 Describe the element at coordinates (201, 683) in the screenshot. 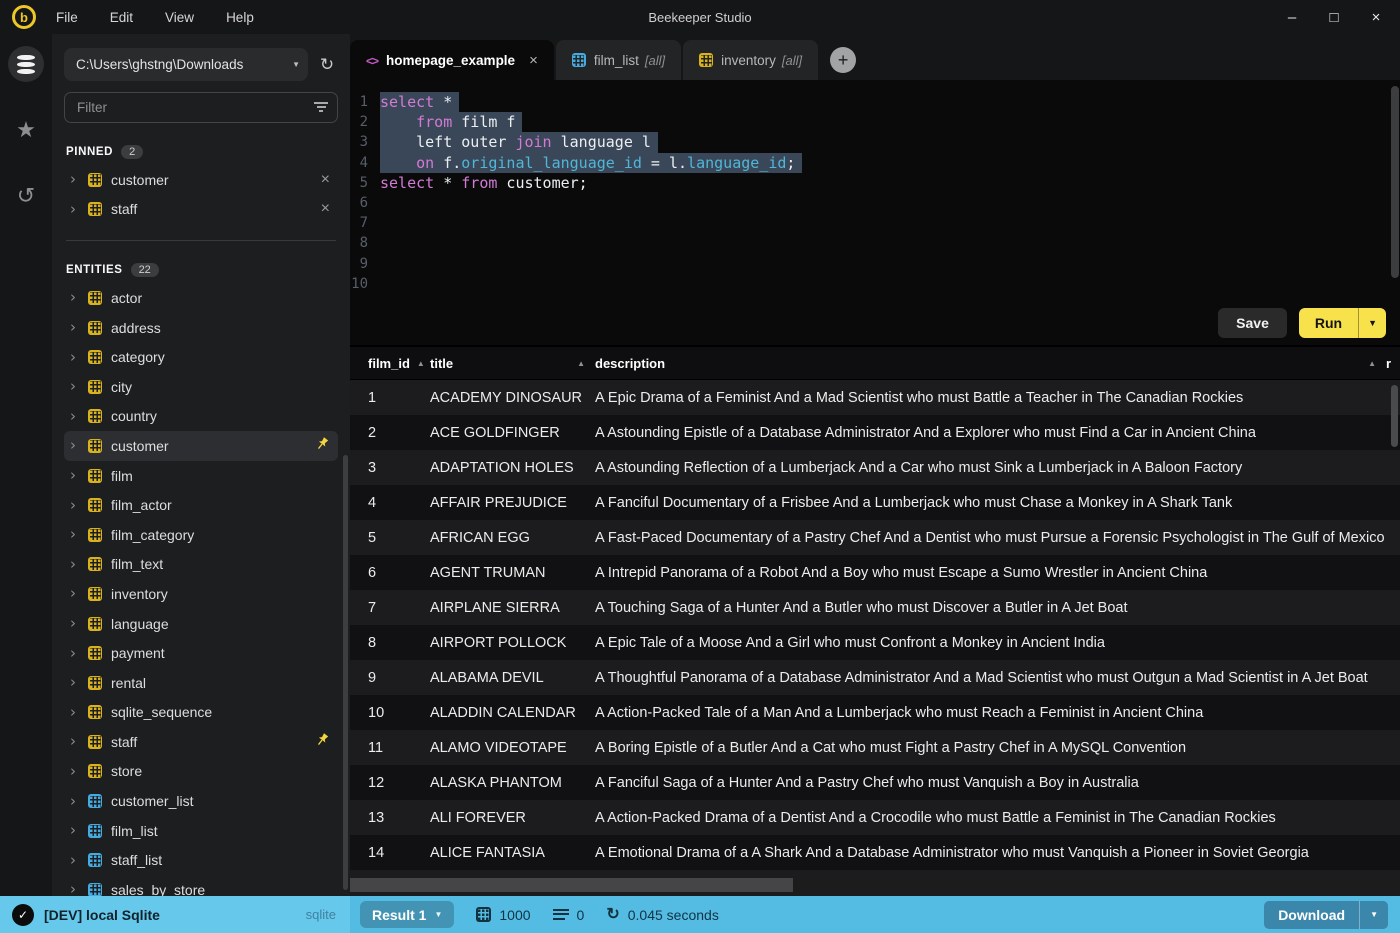

I see `entity-row: rental` at that location.